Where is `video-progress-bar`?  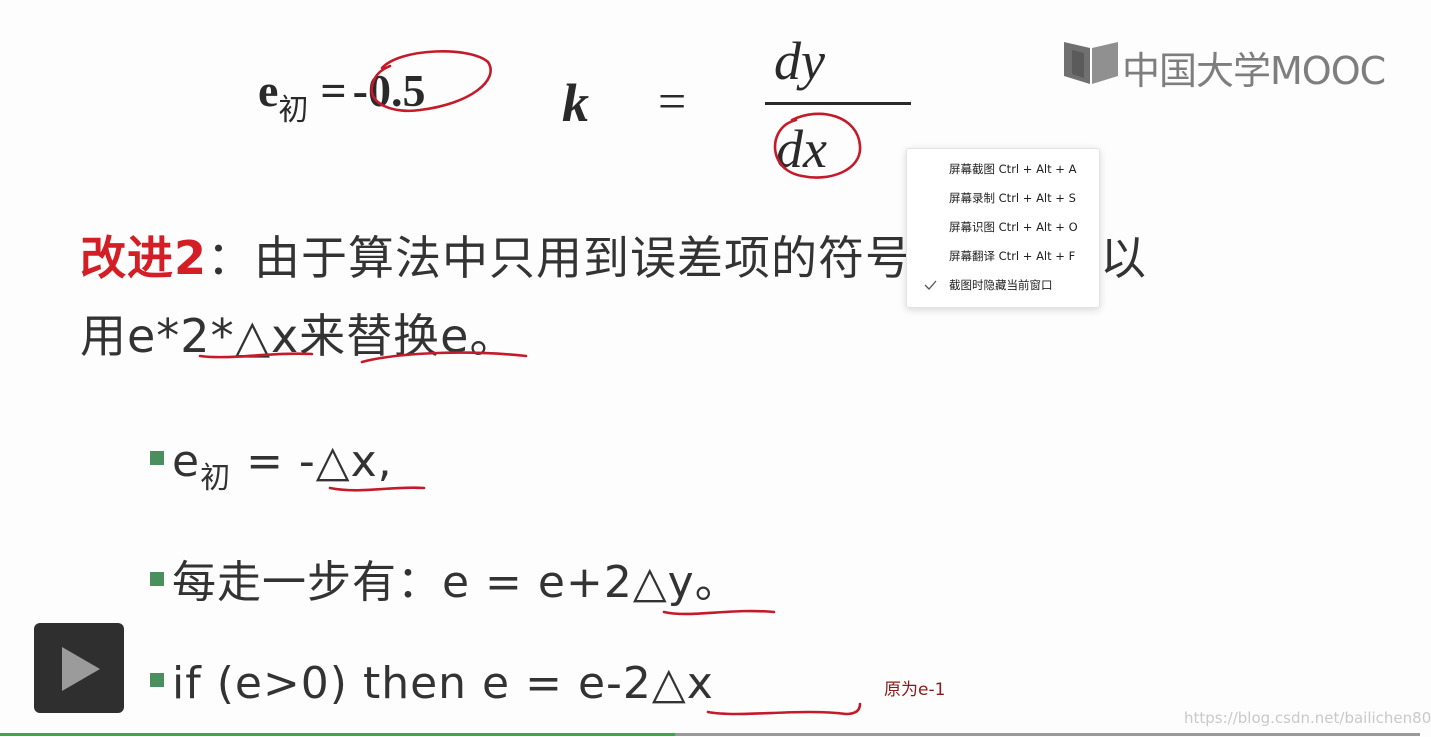 video-progress-bar is located at coordinates (710, 734).